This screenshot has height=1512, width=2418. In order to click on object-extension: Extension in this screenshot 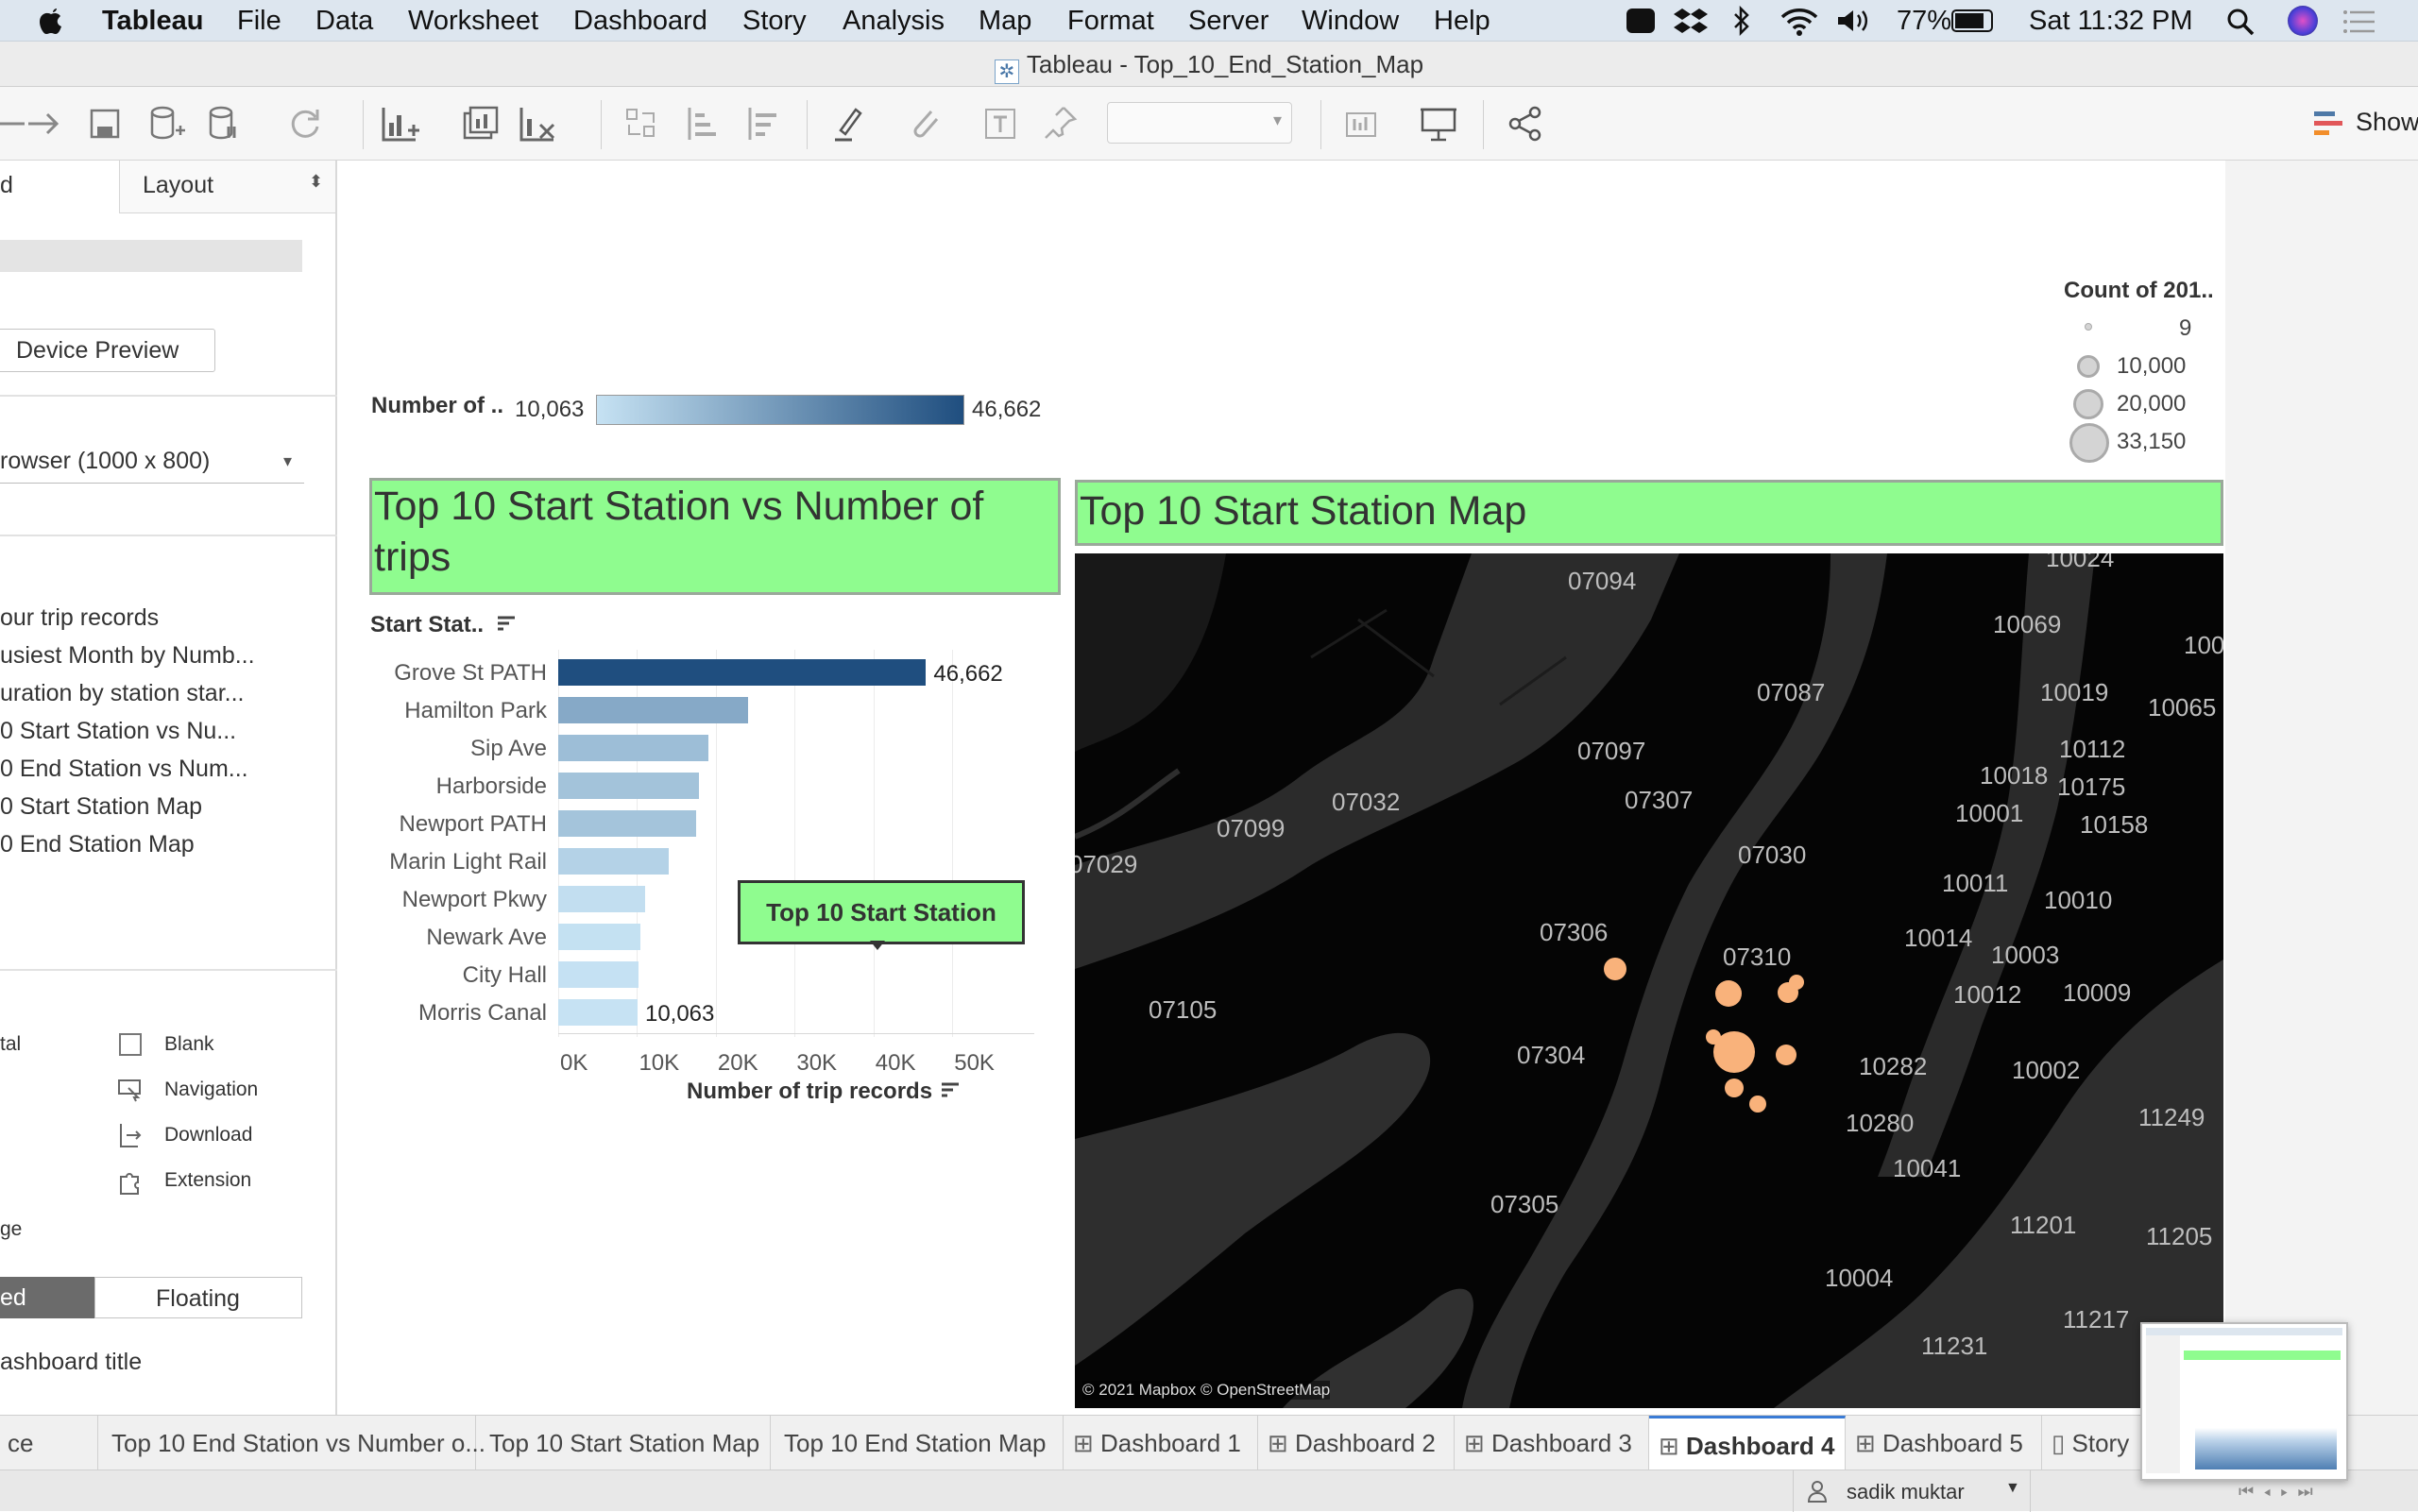, I will do `click(208, 1181)`.